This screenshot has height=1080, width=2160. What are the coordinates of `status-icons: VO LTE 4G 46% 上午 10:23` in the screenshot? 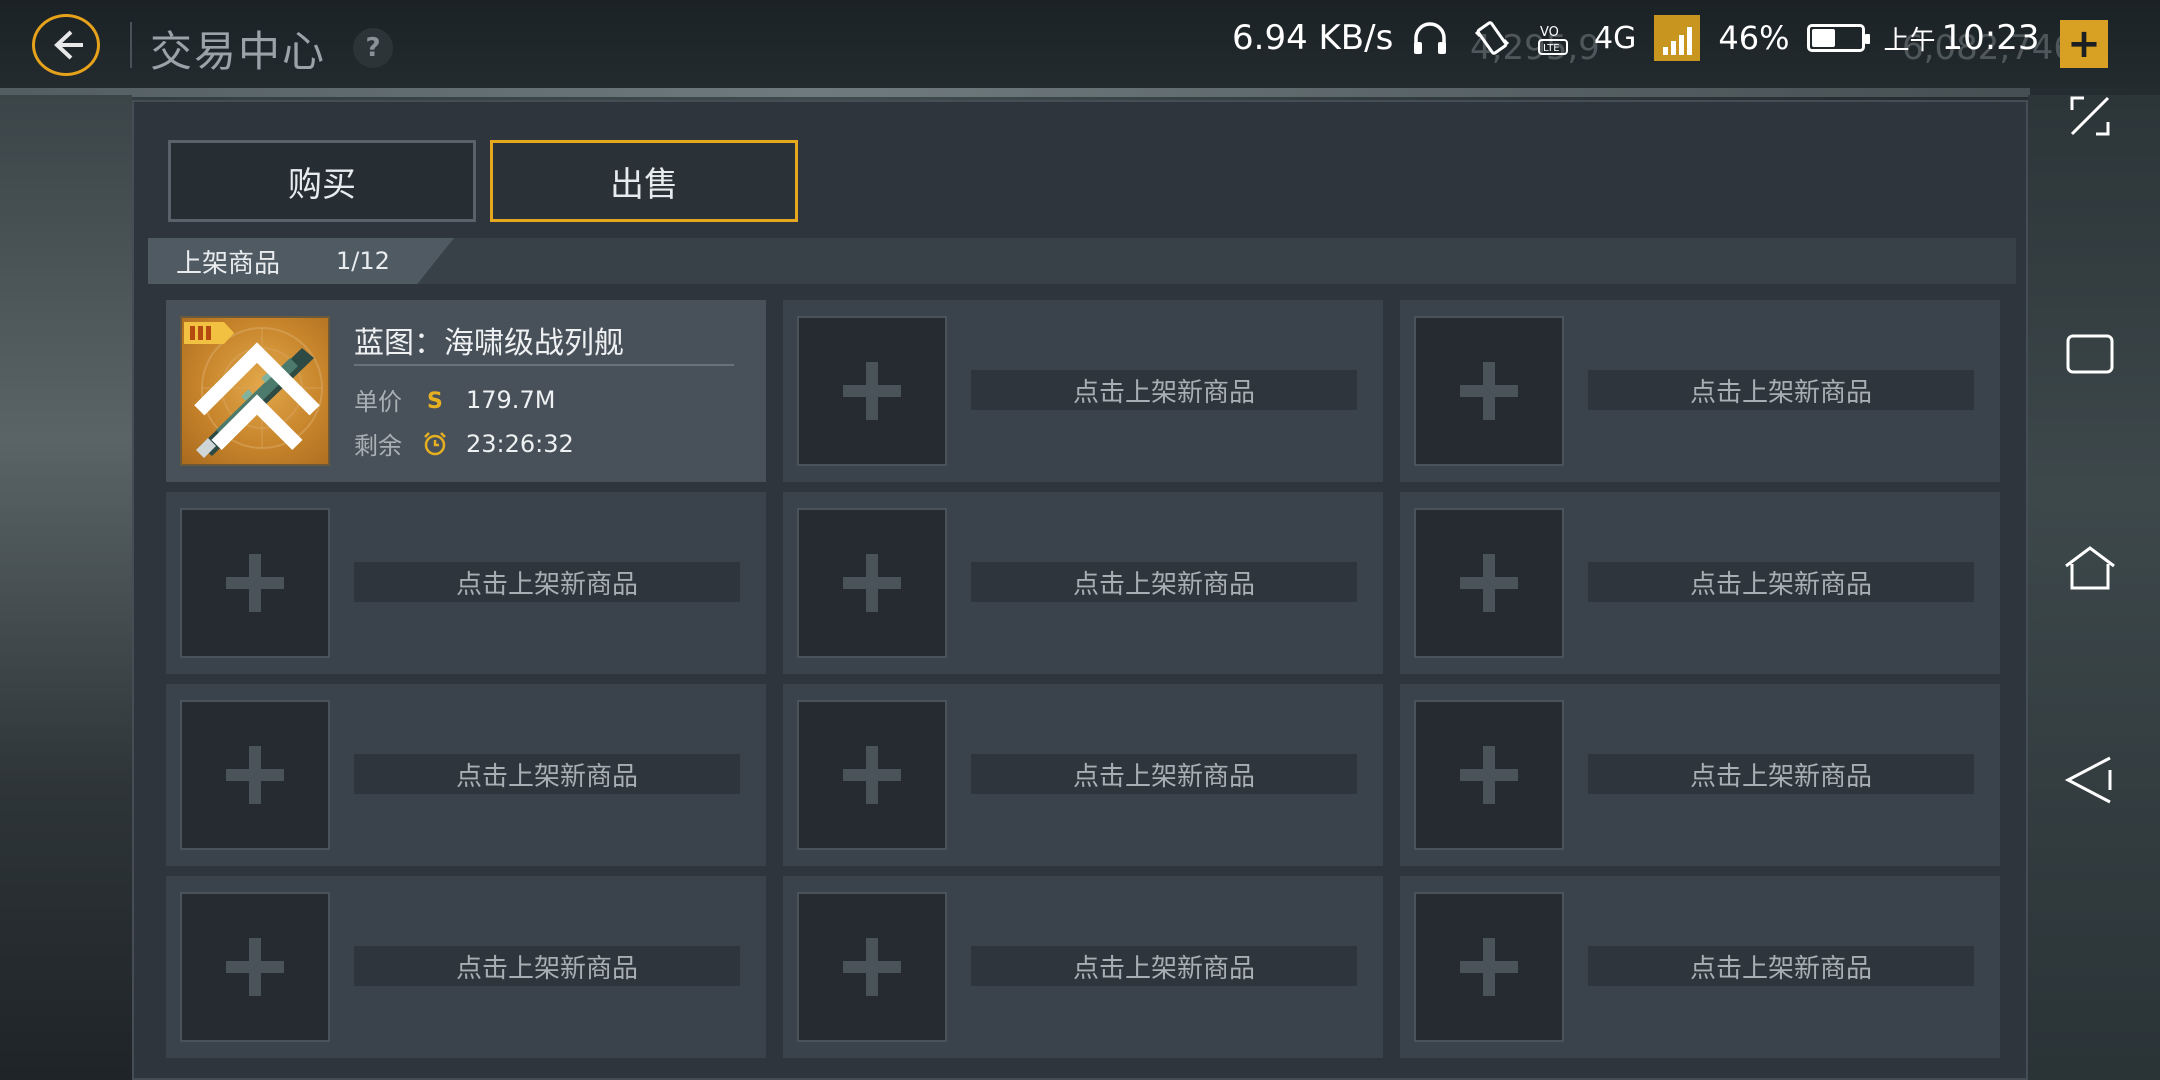 It's located at (1723, 38).